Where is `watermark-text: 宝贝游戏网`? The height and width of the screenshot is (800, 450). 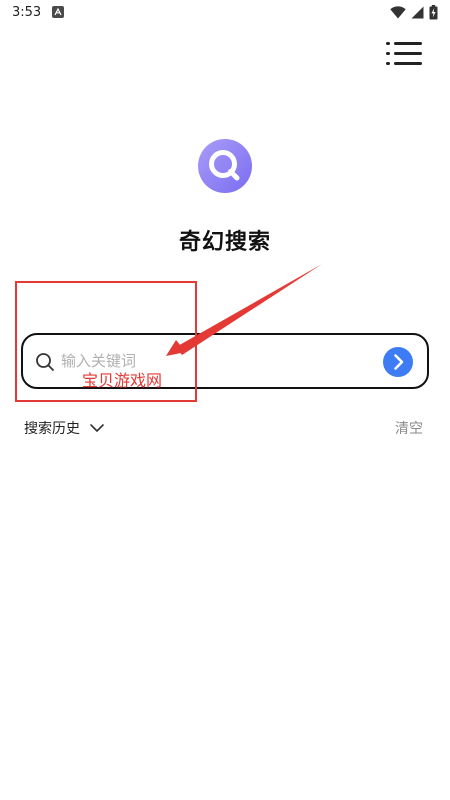
watermark-text: 宝贝游戏网 is located at coordinates (122, 380).